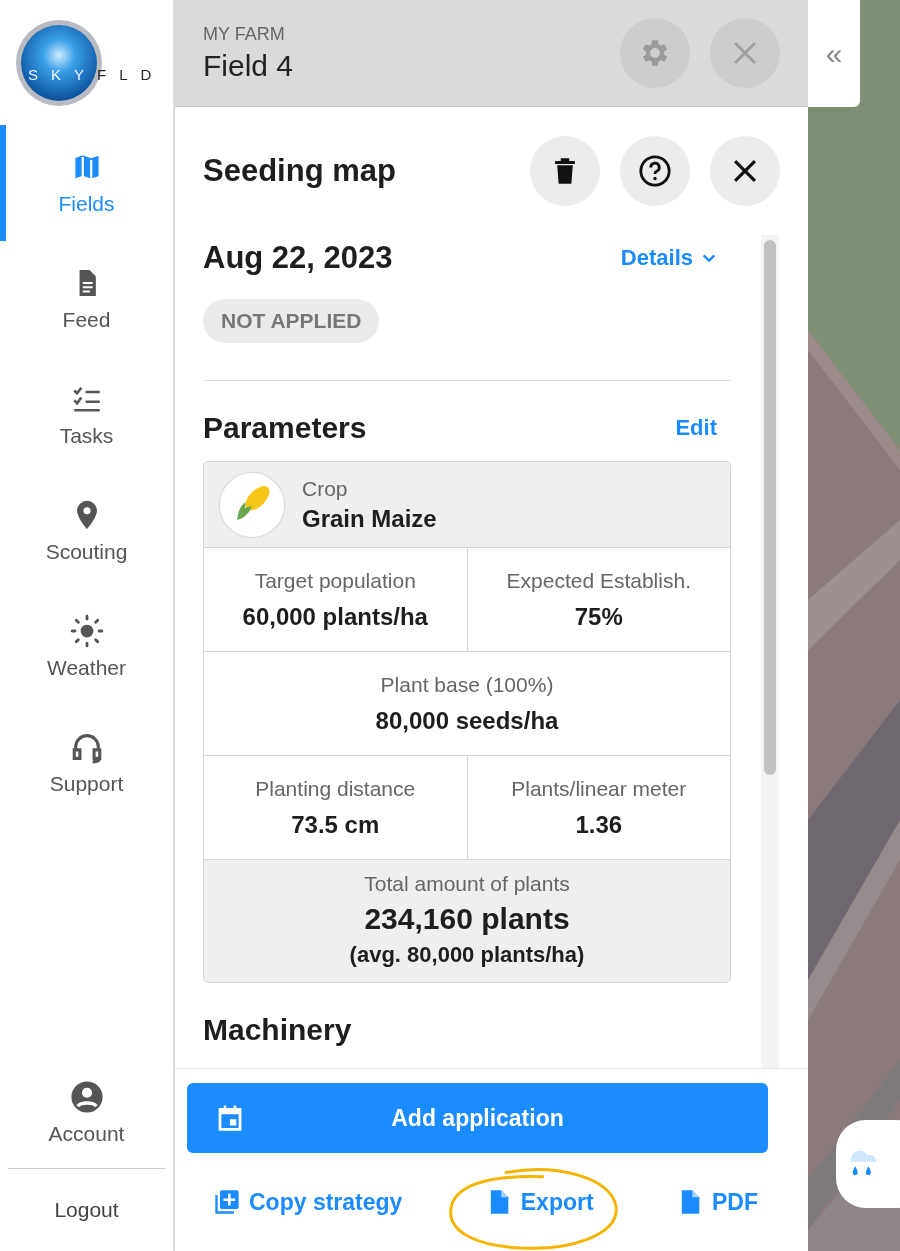  What do you see at coordinates (335, 616) in the screenshot?
I see `parameter-value: 60,000 plants/ha` at bounding box center [335, 616].